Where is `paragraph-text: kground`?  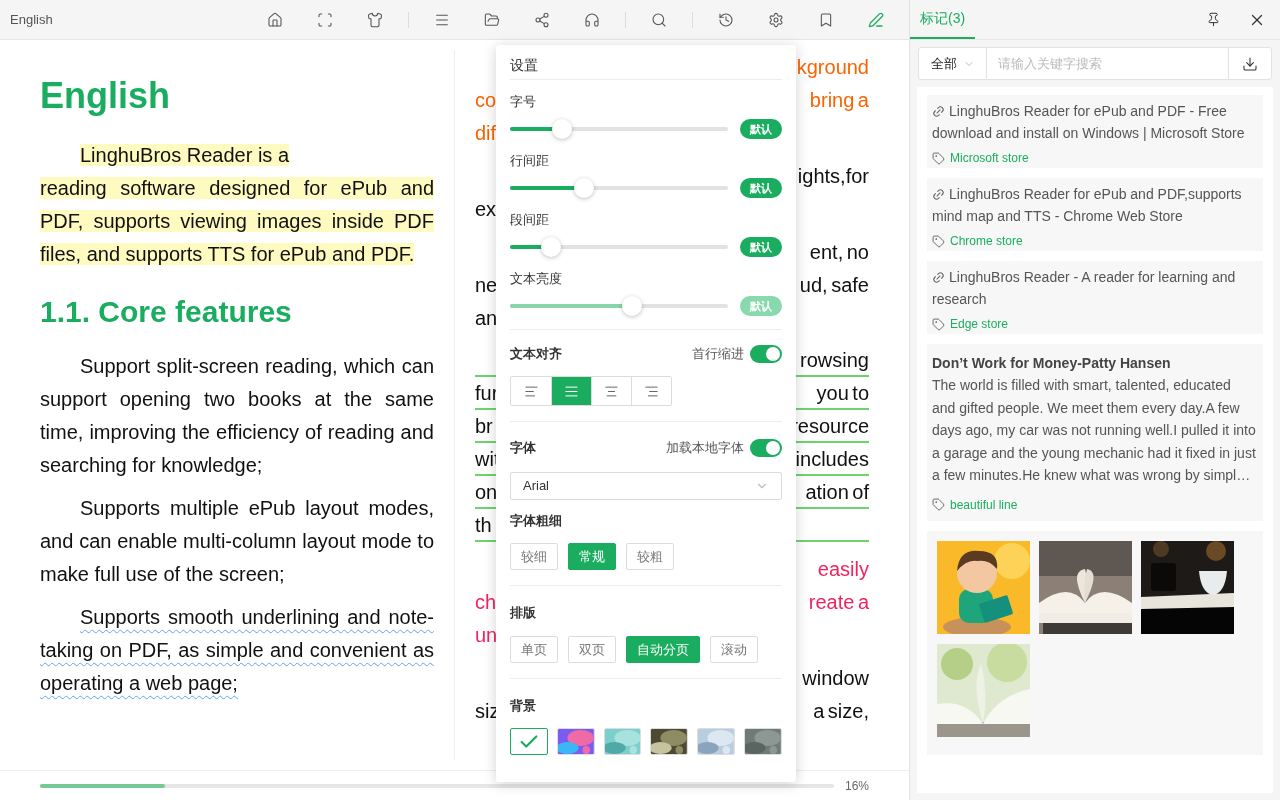
paragraph-text: kground is located at coordinates (832, 67).